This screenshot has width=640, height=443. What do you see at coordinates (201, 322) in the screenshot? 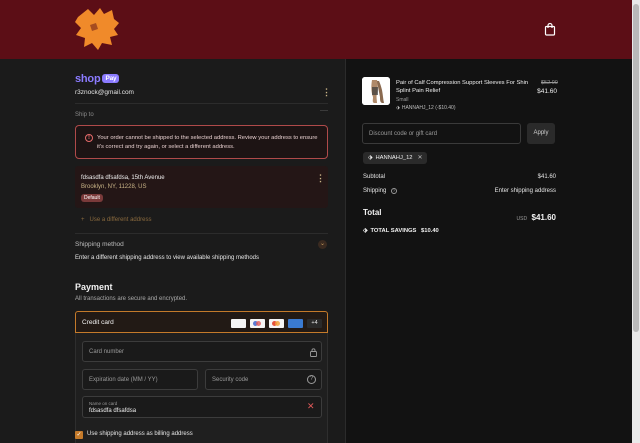
I see `credit-card-option: Credit card +4` at bounding box center [201, 322].